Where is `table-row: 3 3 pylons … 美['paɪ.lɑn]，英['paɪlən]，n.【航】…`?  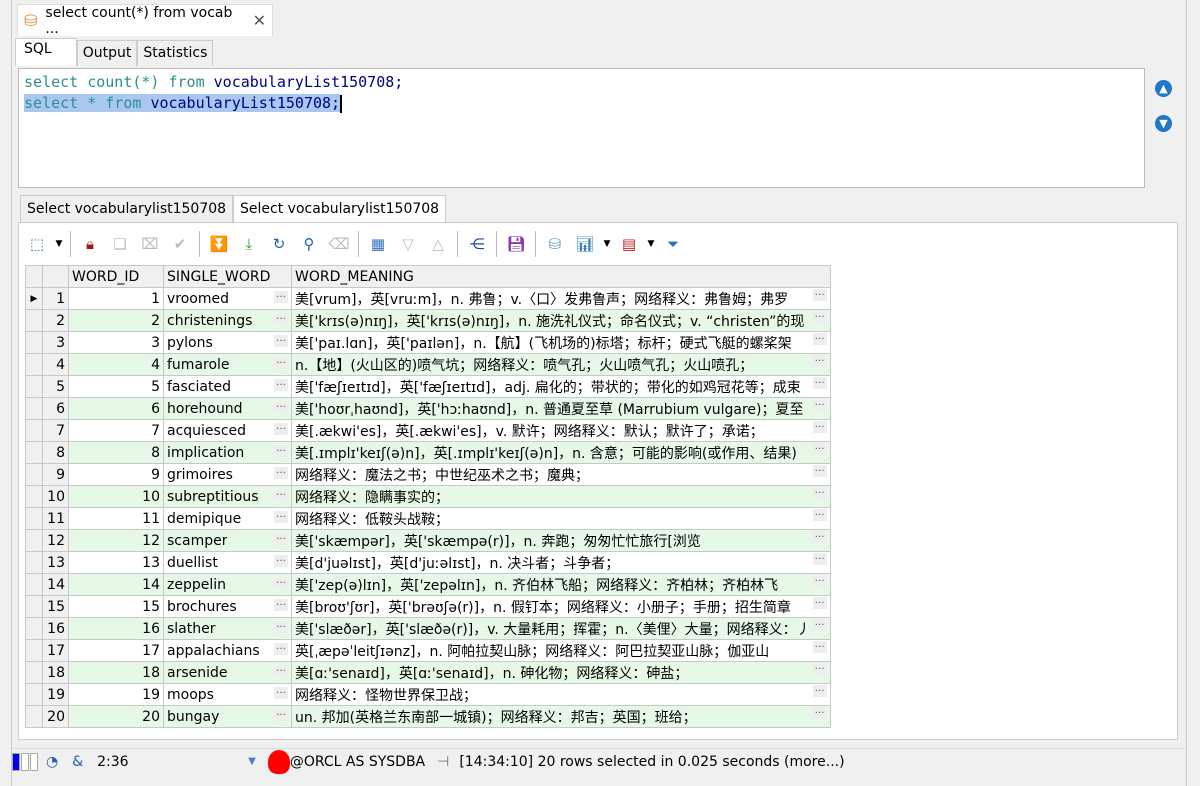
table-row: 3 3 pylons … 美['paɪ.lɑn]，英['paɪlən]，n.【航】… is located at coordinates (428, 342).